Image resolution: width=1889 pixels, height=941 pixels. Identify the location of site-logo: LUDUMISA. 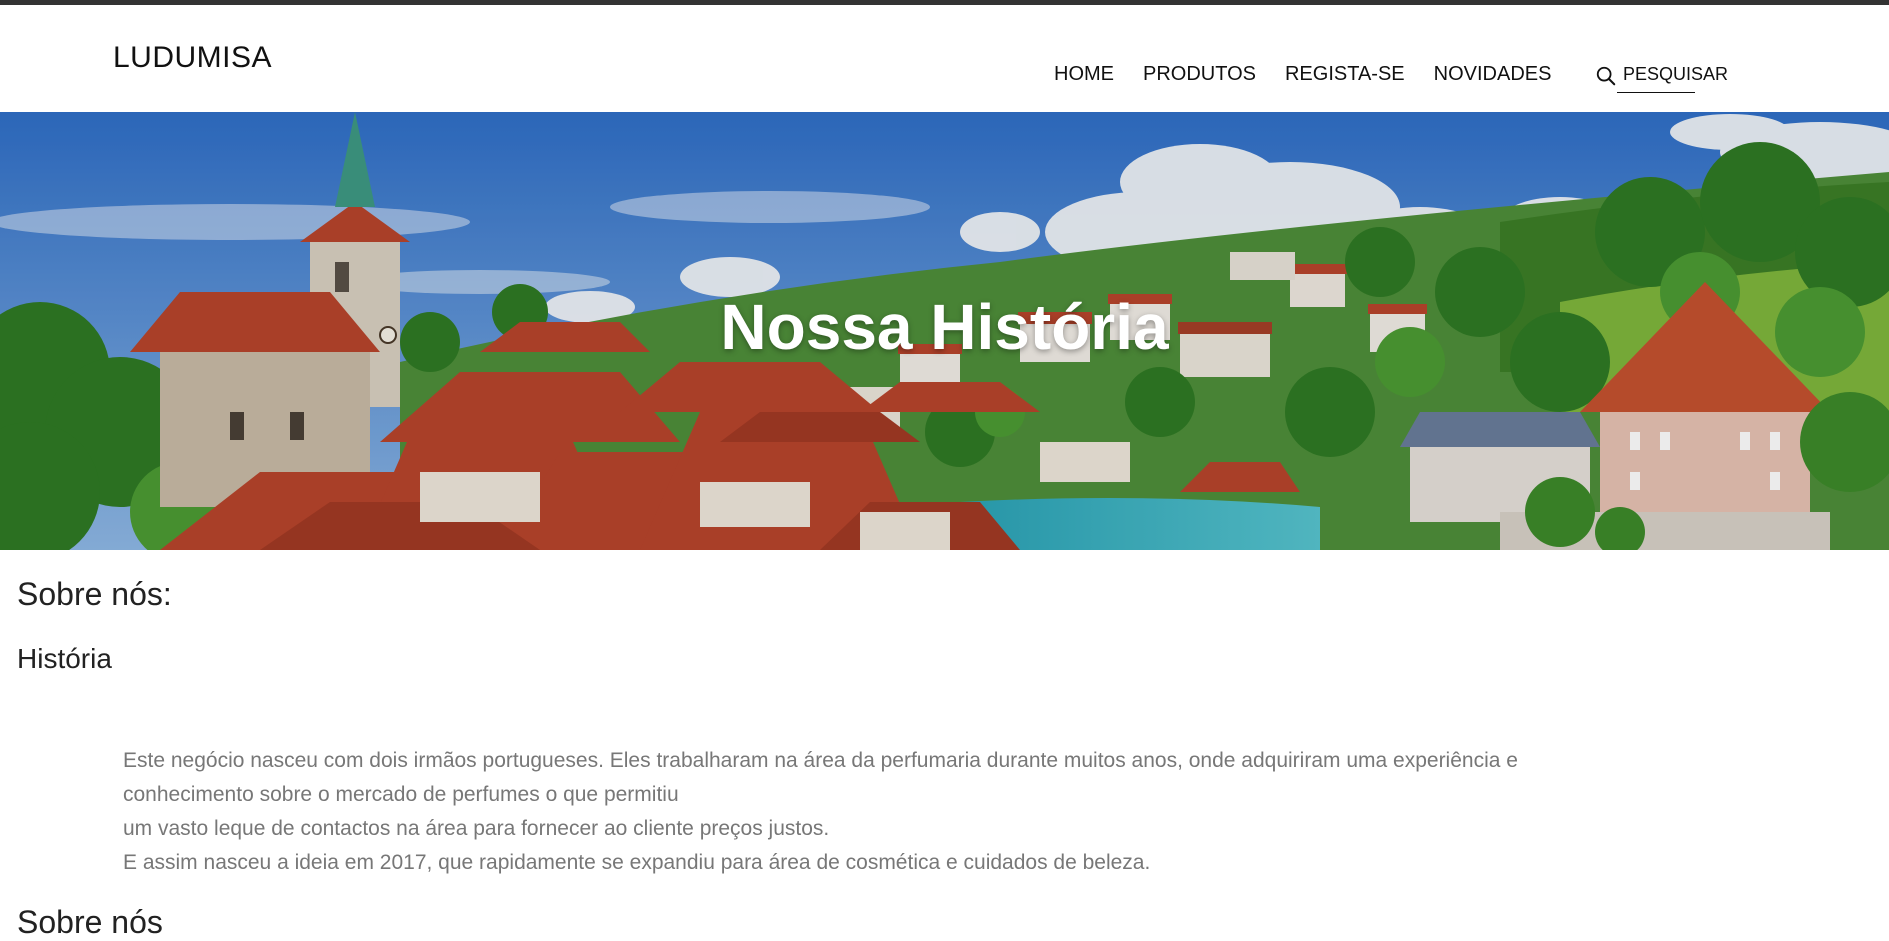
(192, 58).